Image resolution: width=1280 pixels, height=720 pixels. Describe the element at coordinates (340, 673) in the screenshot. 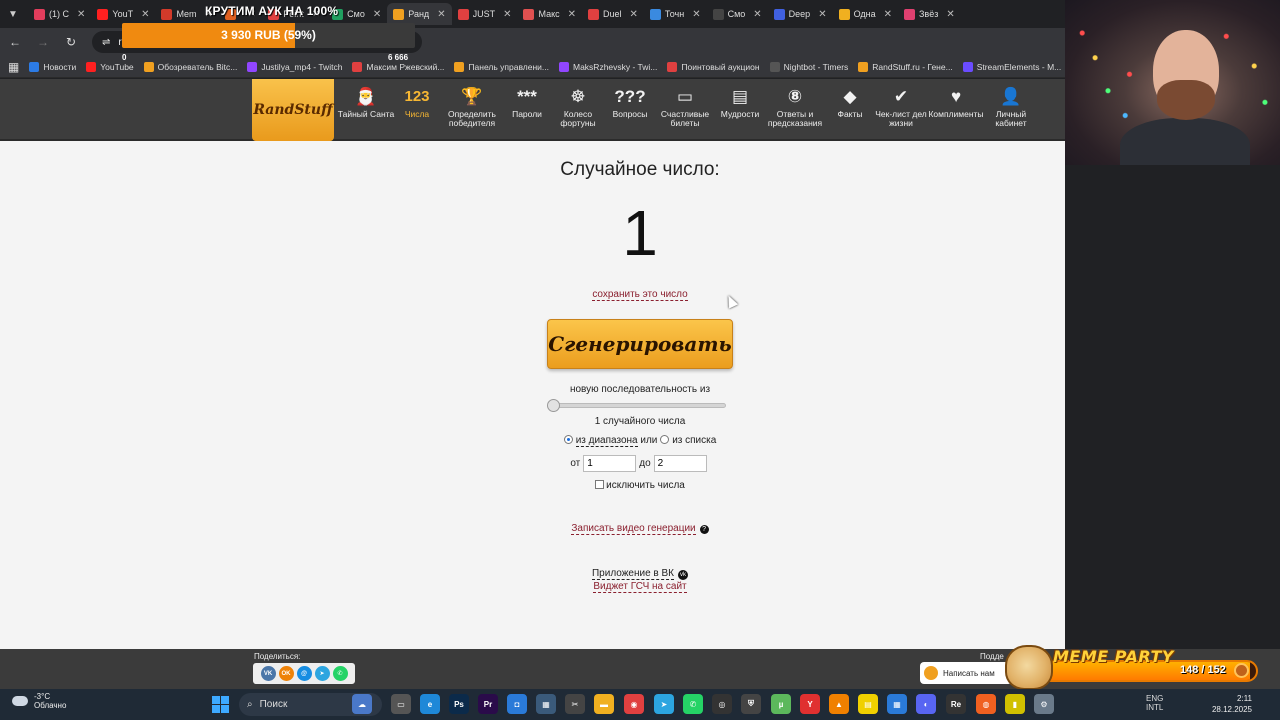

I see `whatsapp-share-icon: ✆` at that location.